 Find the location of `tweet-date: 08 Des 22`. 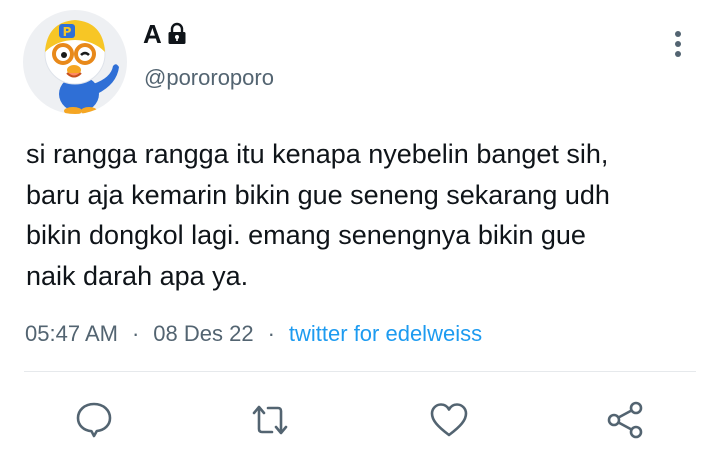

tweet-date: 08 Des 22 is located at coordinates (203, 334).